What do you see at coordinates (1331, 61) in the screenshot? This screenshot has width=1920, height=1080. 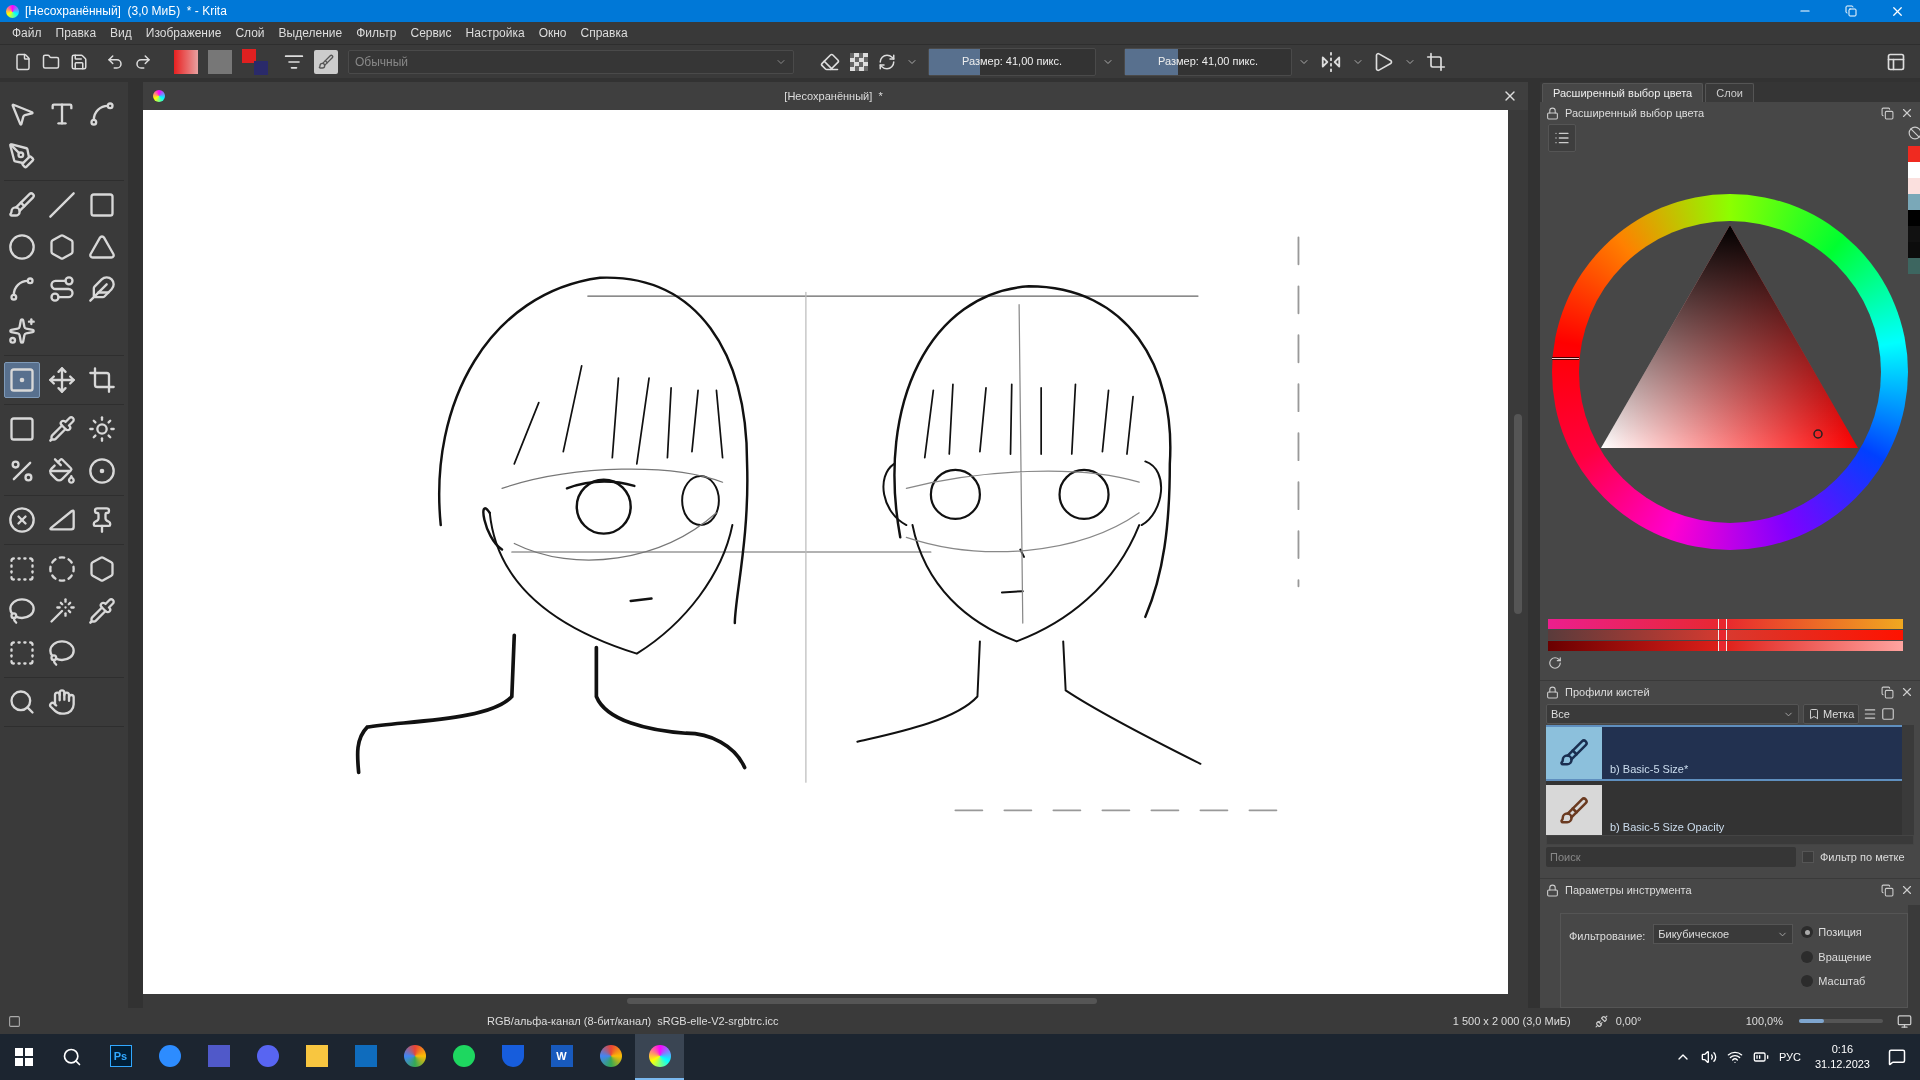 I see `mirror-horizontal-icon` at bounding box center [1331, 61].